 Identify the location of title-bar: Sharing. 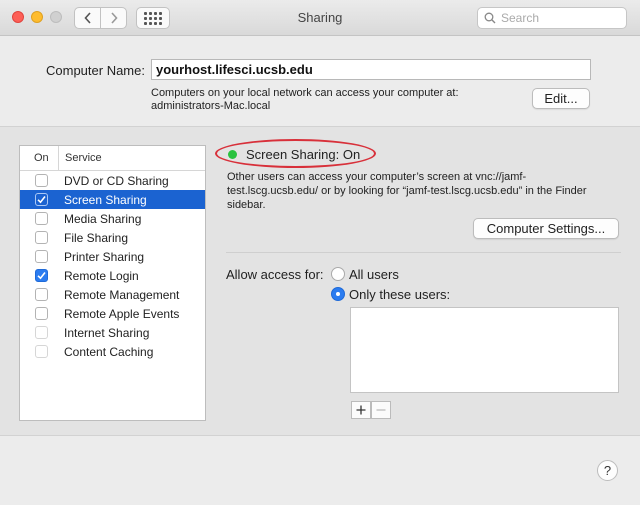
(320, 18).